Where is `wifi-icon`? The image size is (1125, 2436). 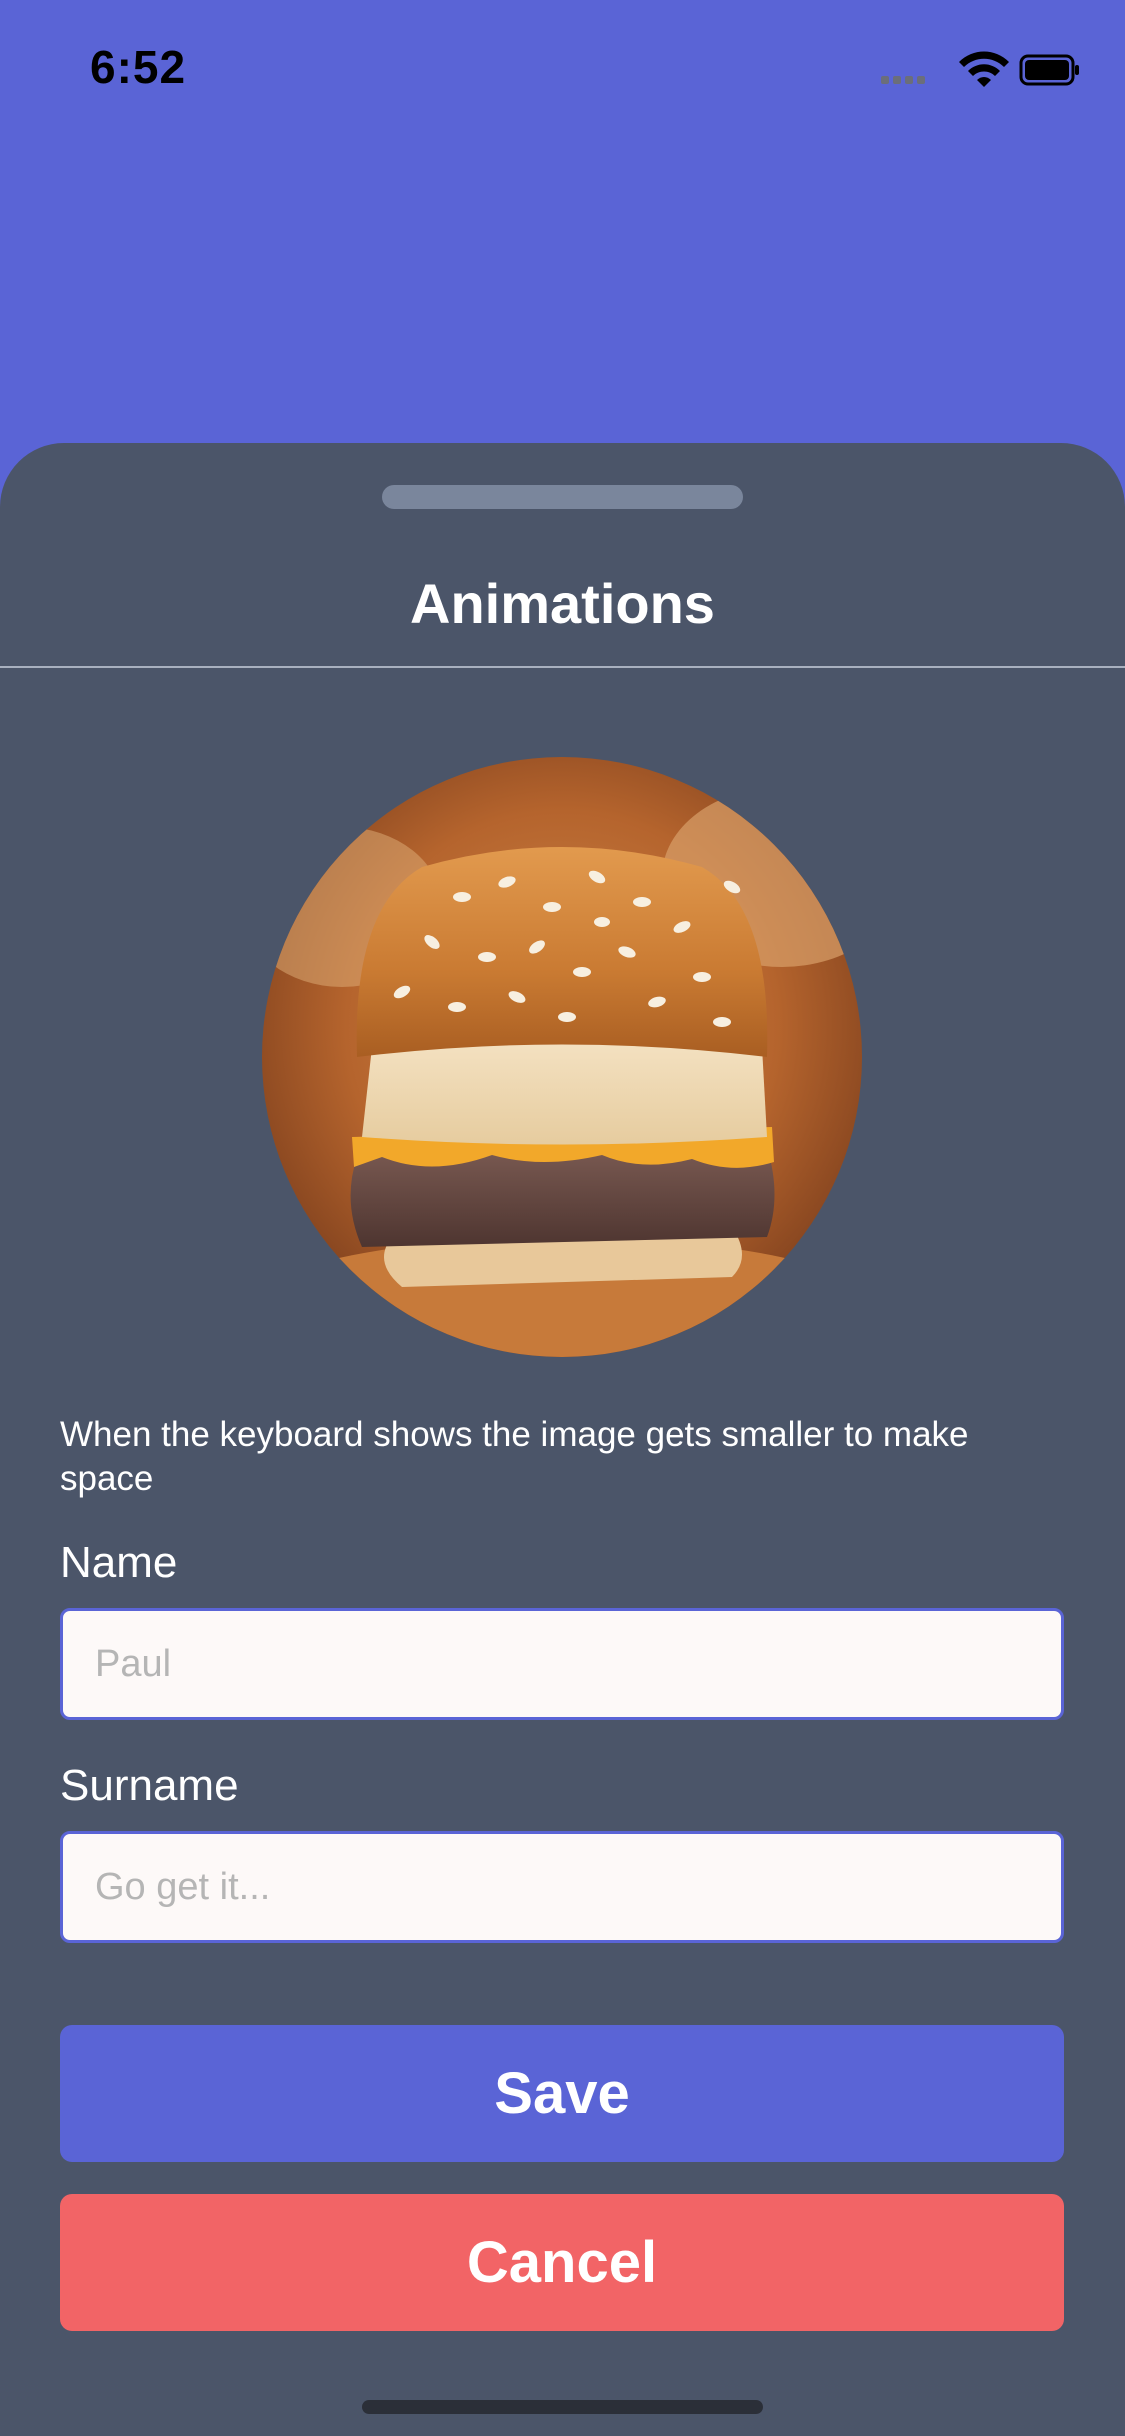 wifi-icon is located at coordinates (984, 69).